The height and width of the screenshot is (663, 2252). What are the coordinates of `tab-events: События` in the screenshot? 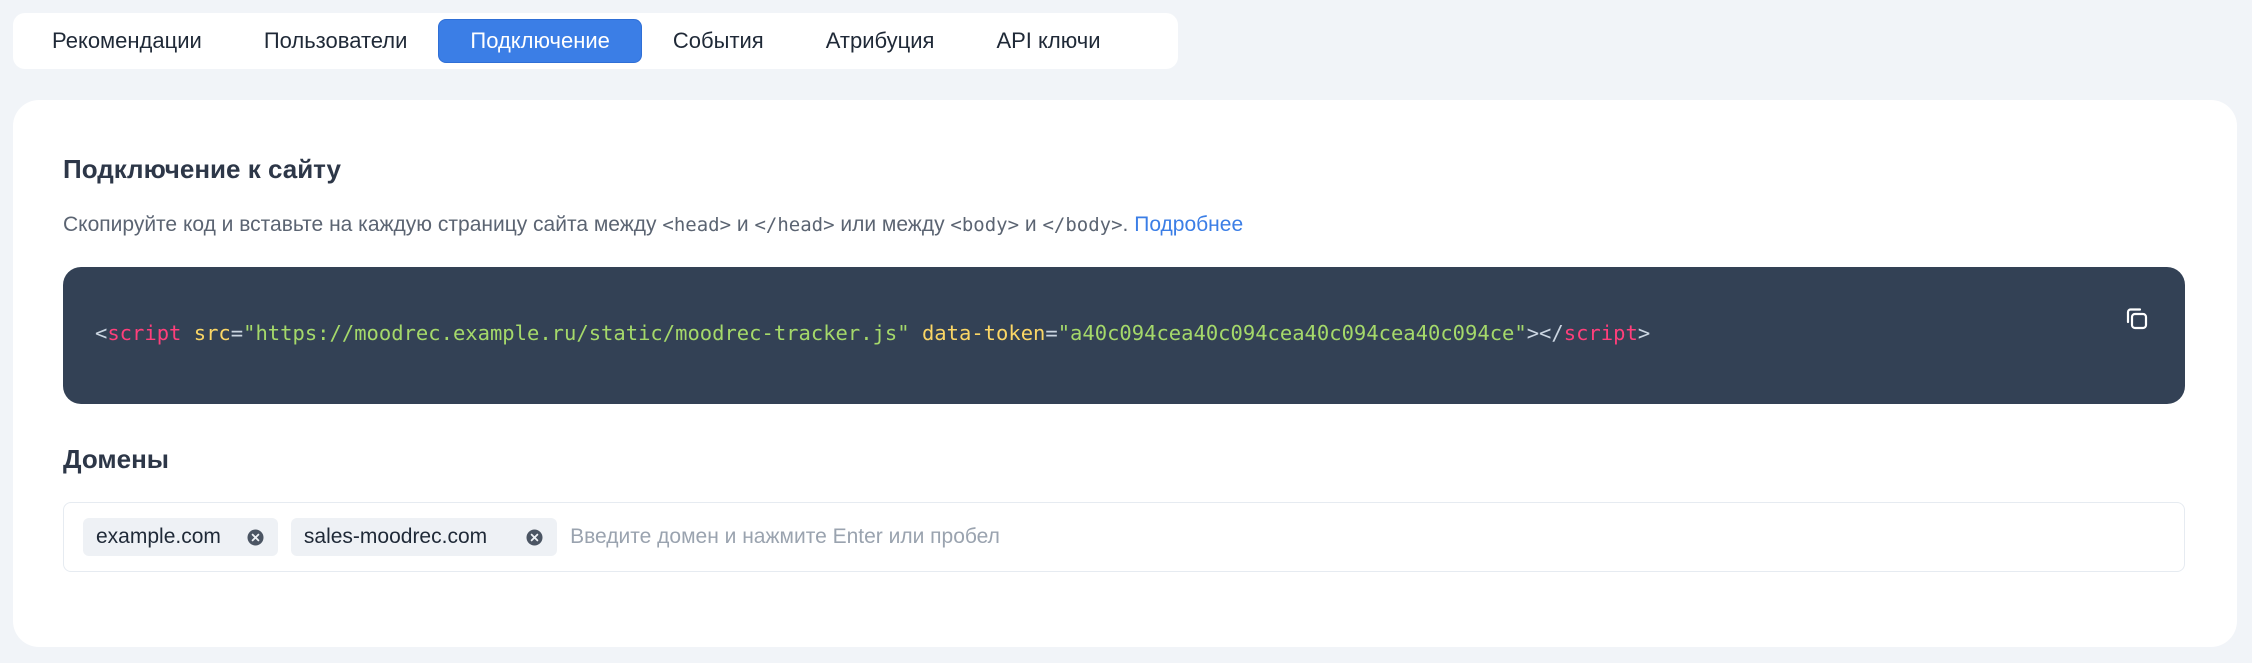 It's located at (718, 41).